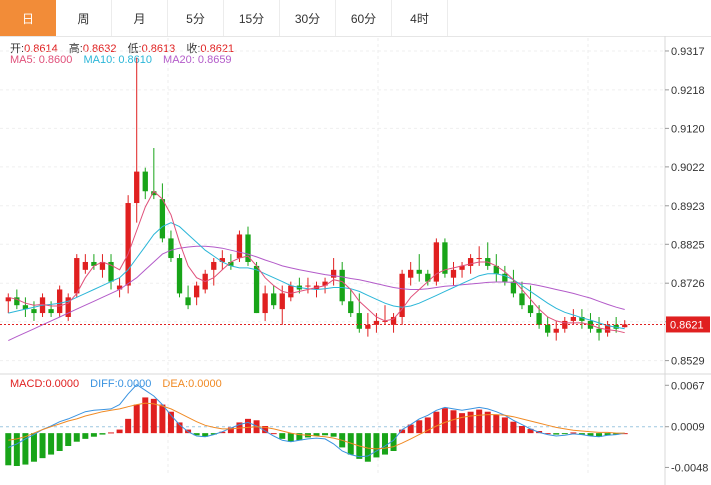  What do you see at coordinates (688, 207) in the screenshot?
I see `price-tick-label: 0.8923` at bounding box center [688, 207].